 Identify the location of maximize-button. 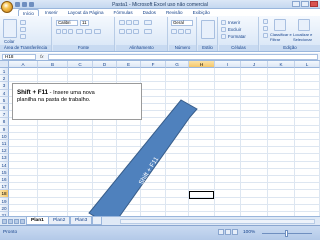
(305, 4).